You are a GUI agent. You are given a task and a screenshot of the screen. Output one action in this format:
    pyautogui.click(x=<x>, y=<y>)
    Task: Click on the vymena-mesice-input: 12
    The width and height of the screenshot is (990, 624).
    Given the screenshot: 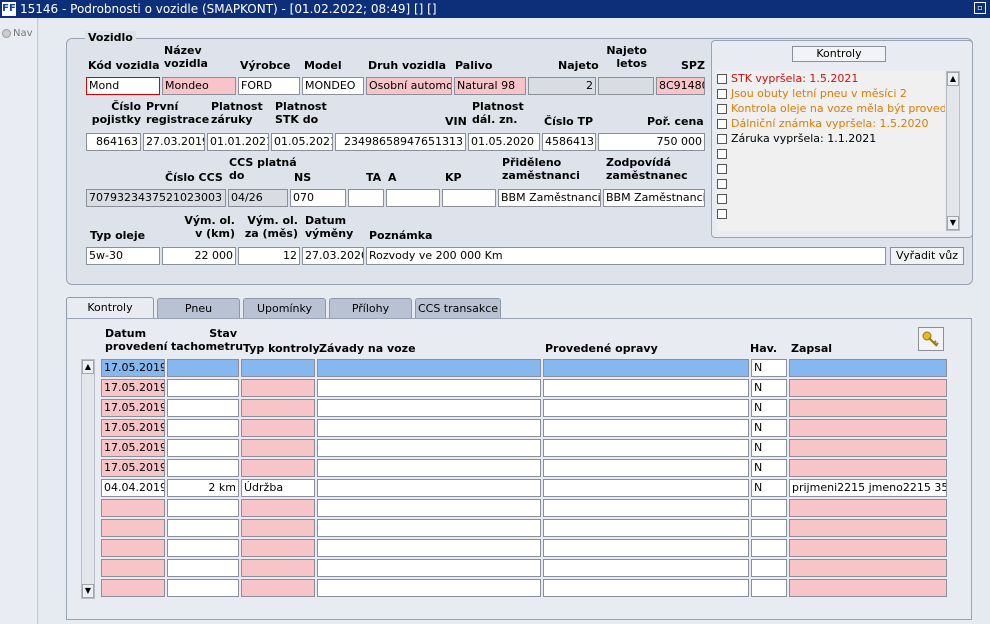 What is the action you would take?
    pyautogui.click(x=269, y=256)
    